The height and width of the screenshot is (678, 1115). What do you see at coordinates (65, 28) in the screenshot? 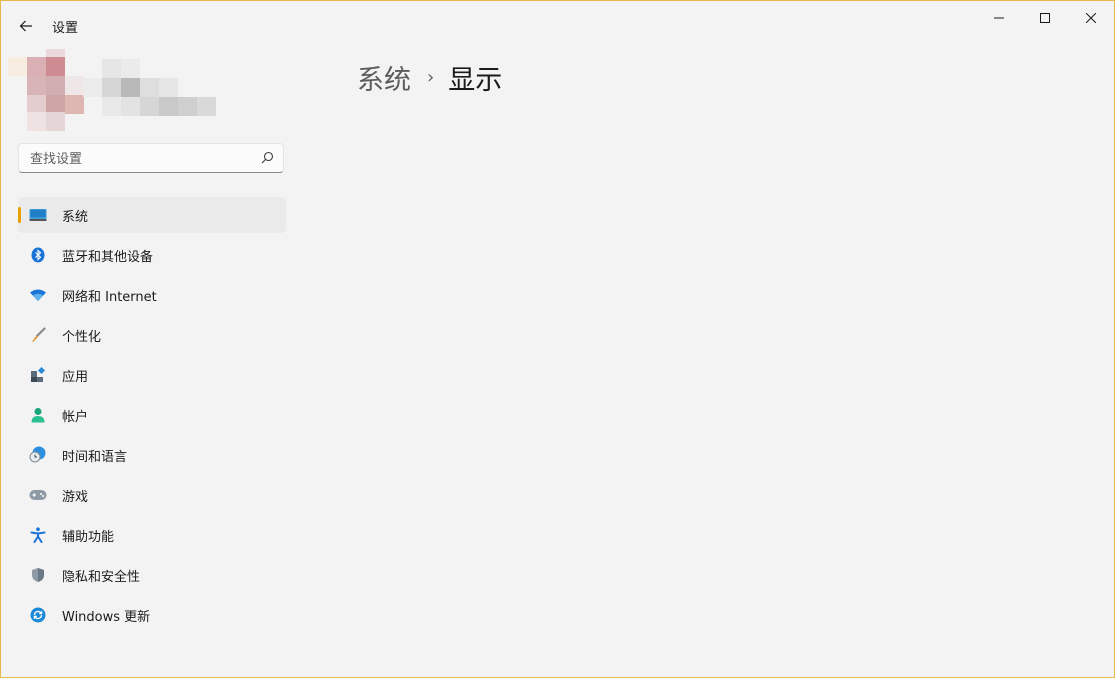
I see `app-title: 设置` at bounding box center [65, 28].